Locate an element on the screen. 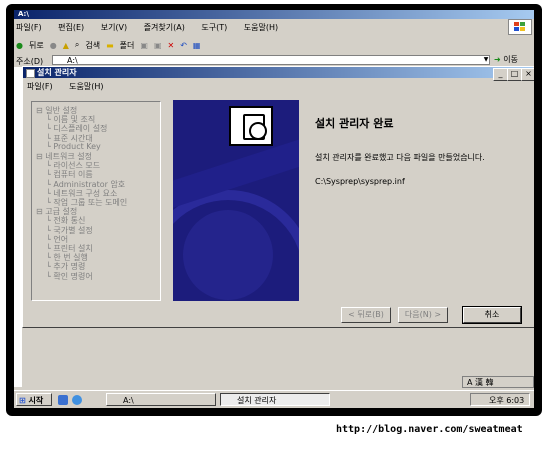 Image resolution: width=548 pixels, height=450 pixels. go-button: ➜ 이동 is located at coordinates (514, 59).